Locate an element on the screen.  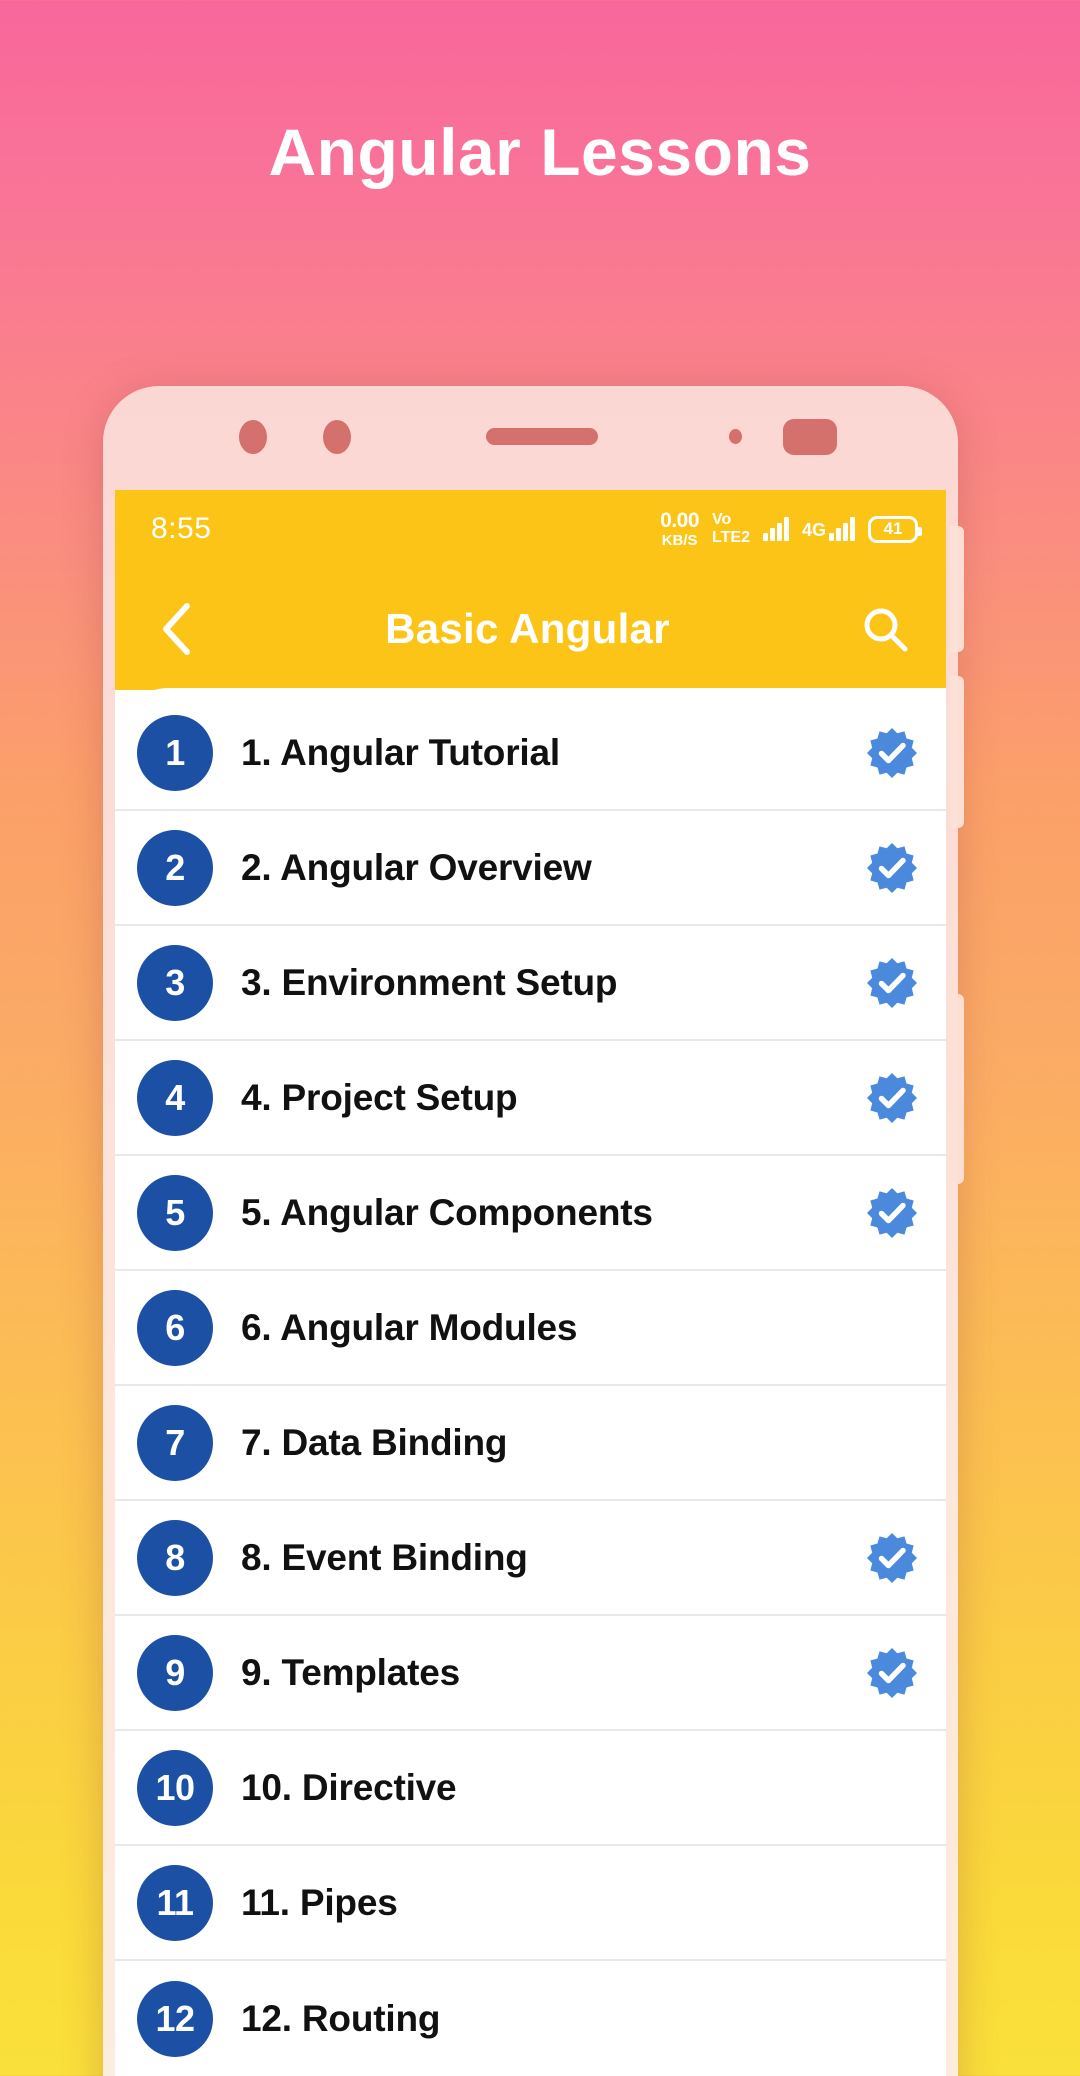
lesson-row: 1 1. Angular Tutorial is located at coordinates (530, 753).